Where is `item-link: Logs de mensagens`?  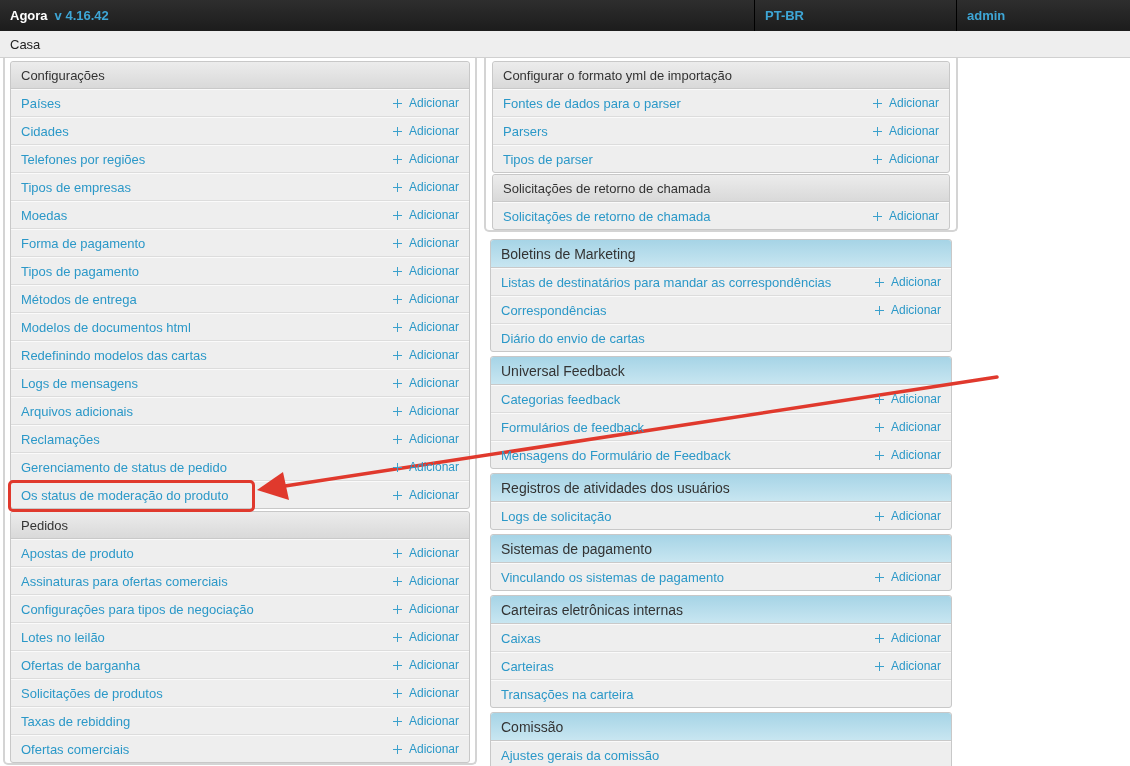 item-link: Logs de mensagens is located at coordinates (80, 383).